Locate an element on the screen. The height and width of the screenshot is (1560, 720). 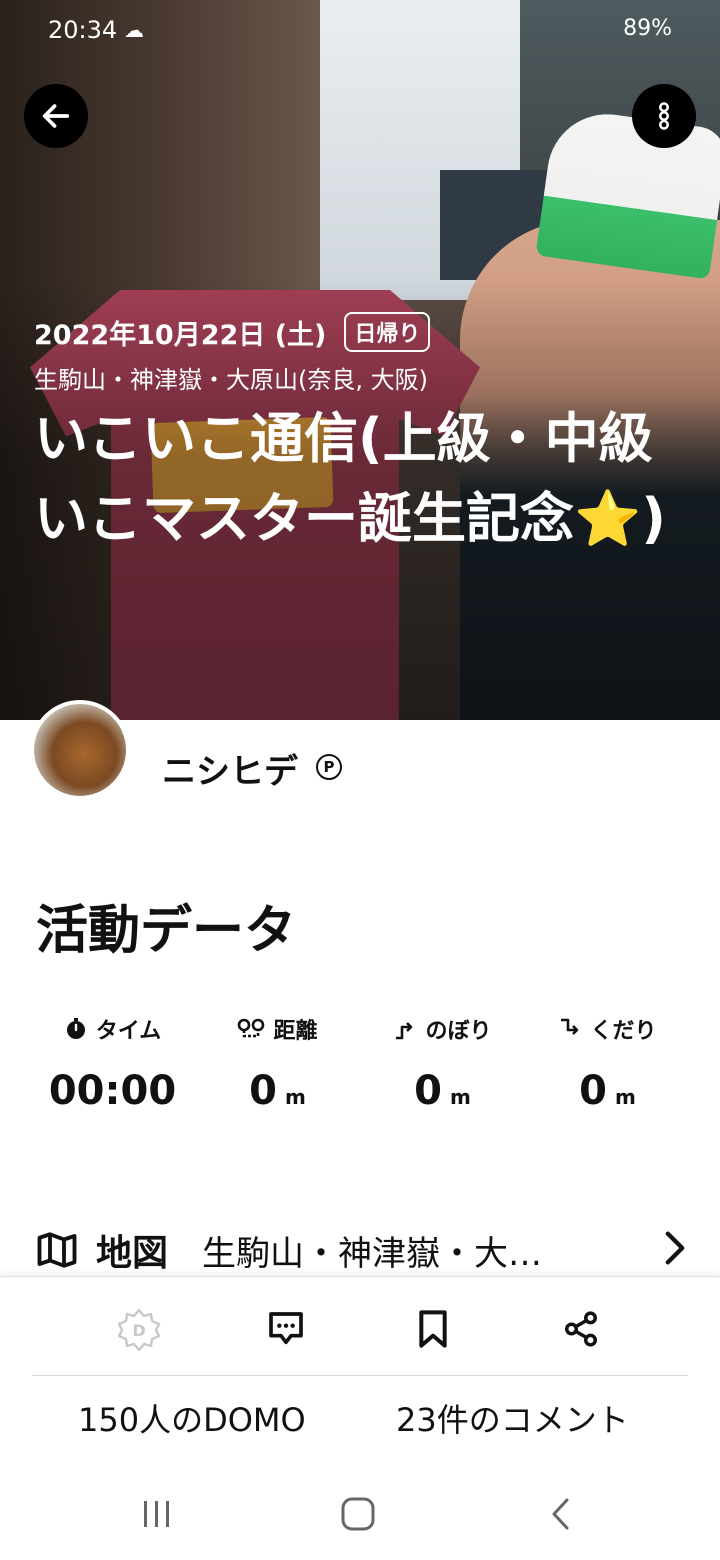
map-icon is located at coordinates (57, 1250).